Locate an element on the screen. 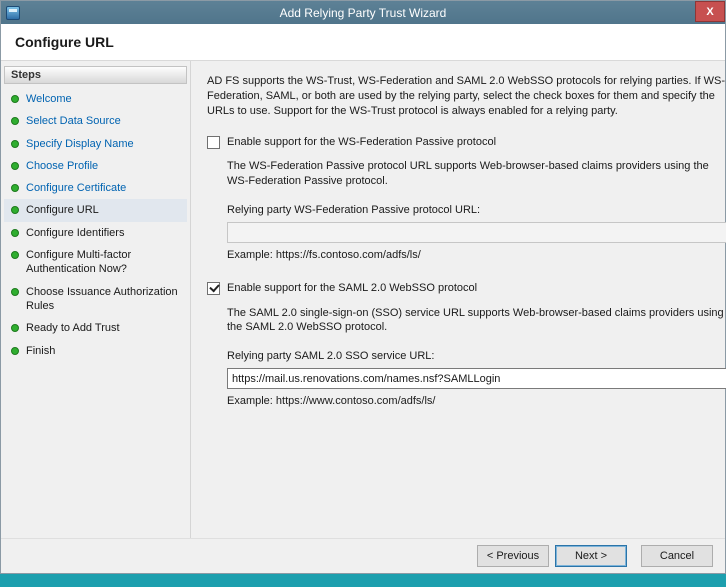 This screenshot has width=726, height=587. step-label: Specify Display Name is located at coordinates (80, 143).